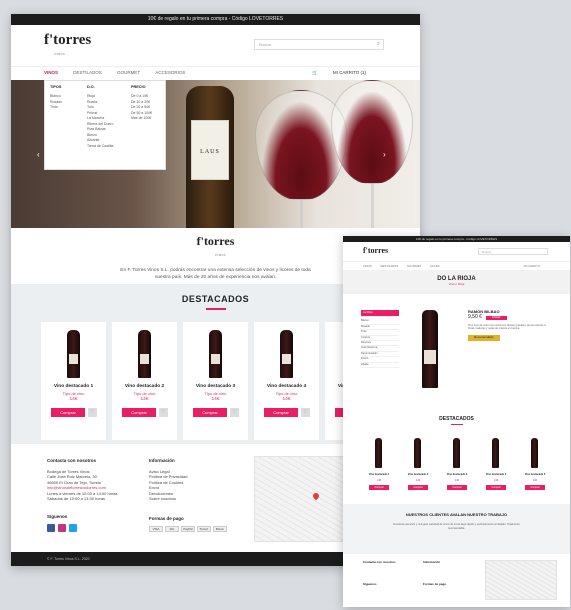 The width and height of the screenshot is (571, 610). What do you see at coordinates (319, 44) in the screenshot?
I see `search-input: Buscar ⌕` at bounding box center [319, 44].